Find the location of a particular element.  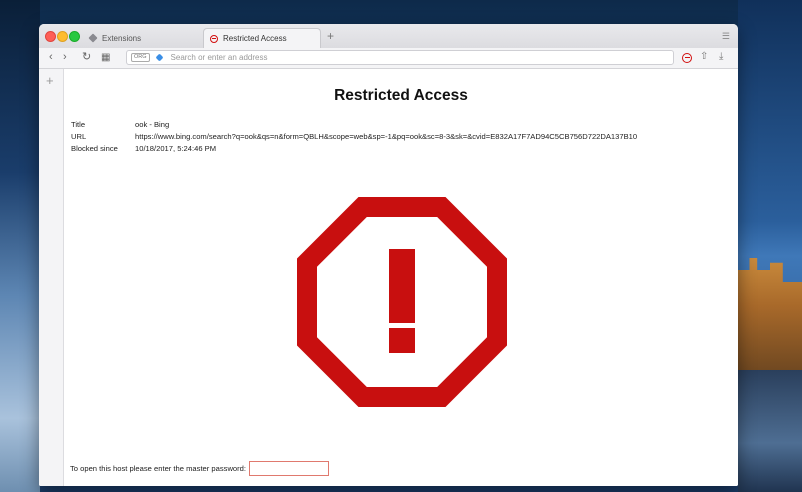

master-password-input is located at coordinates (289, 468).